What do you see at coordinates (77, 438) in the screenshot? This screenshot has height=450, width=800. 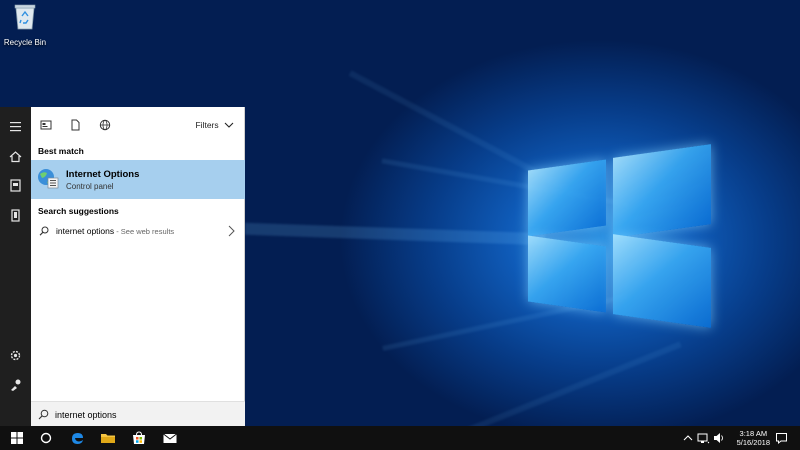 I see `edge-icon` at bounding box center [77, 438].